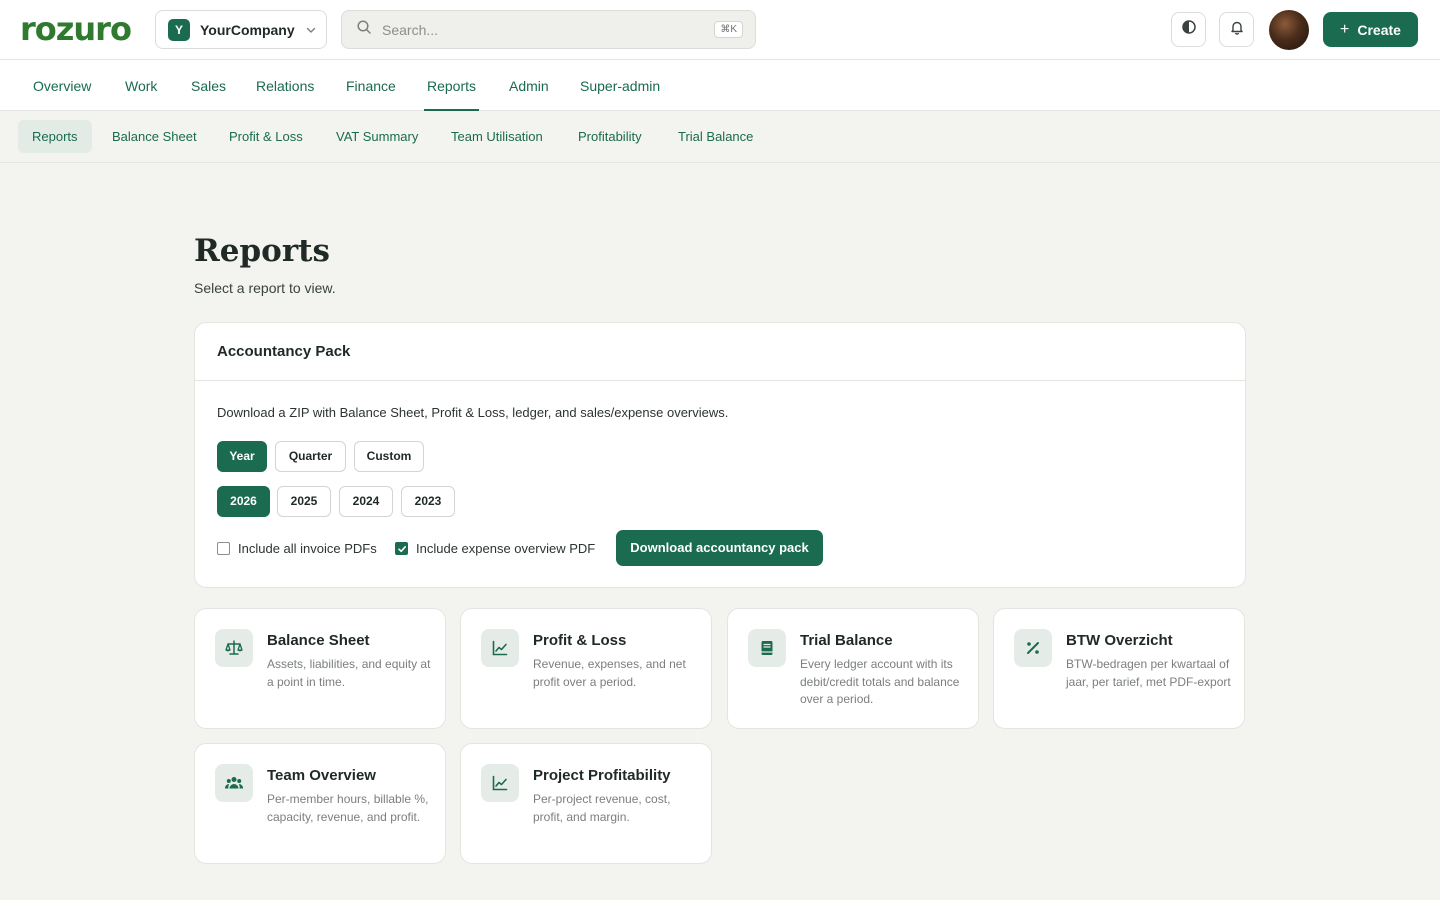  What do you see at coordinates (529, 85) in the screenshot?
I see `tab-admin: Admin` at bounding box center [529, 85].